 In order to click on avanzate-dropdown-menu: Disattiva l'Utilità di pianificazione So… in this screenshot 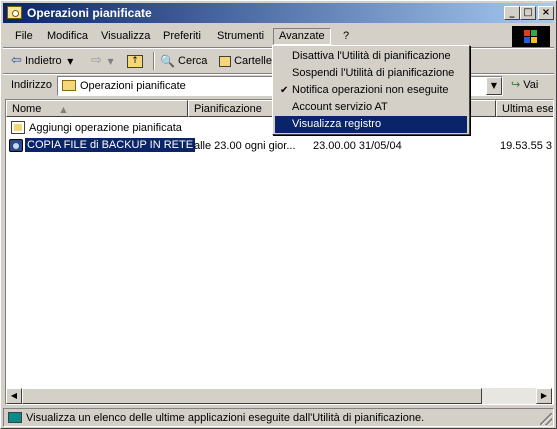, I will do `click(371, 90)`.